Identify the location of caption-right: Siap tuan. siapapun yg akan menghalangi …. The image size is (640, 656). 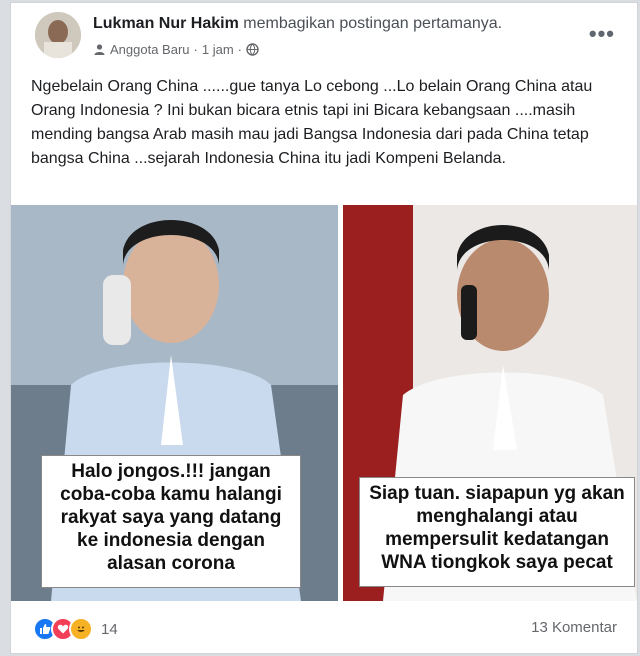
(497, 532).